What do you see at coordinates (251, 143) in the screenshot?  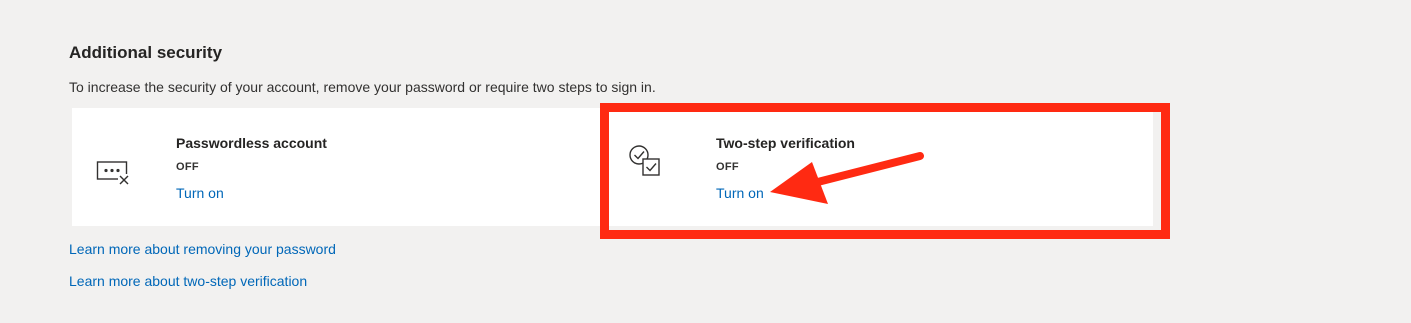 I see `passwordless-title: Passwordless account` at bounding box center [251, 143].